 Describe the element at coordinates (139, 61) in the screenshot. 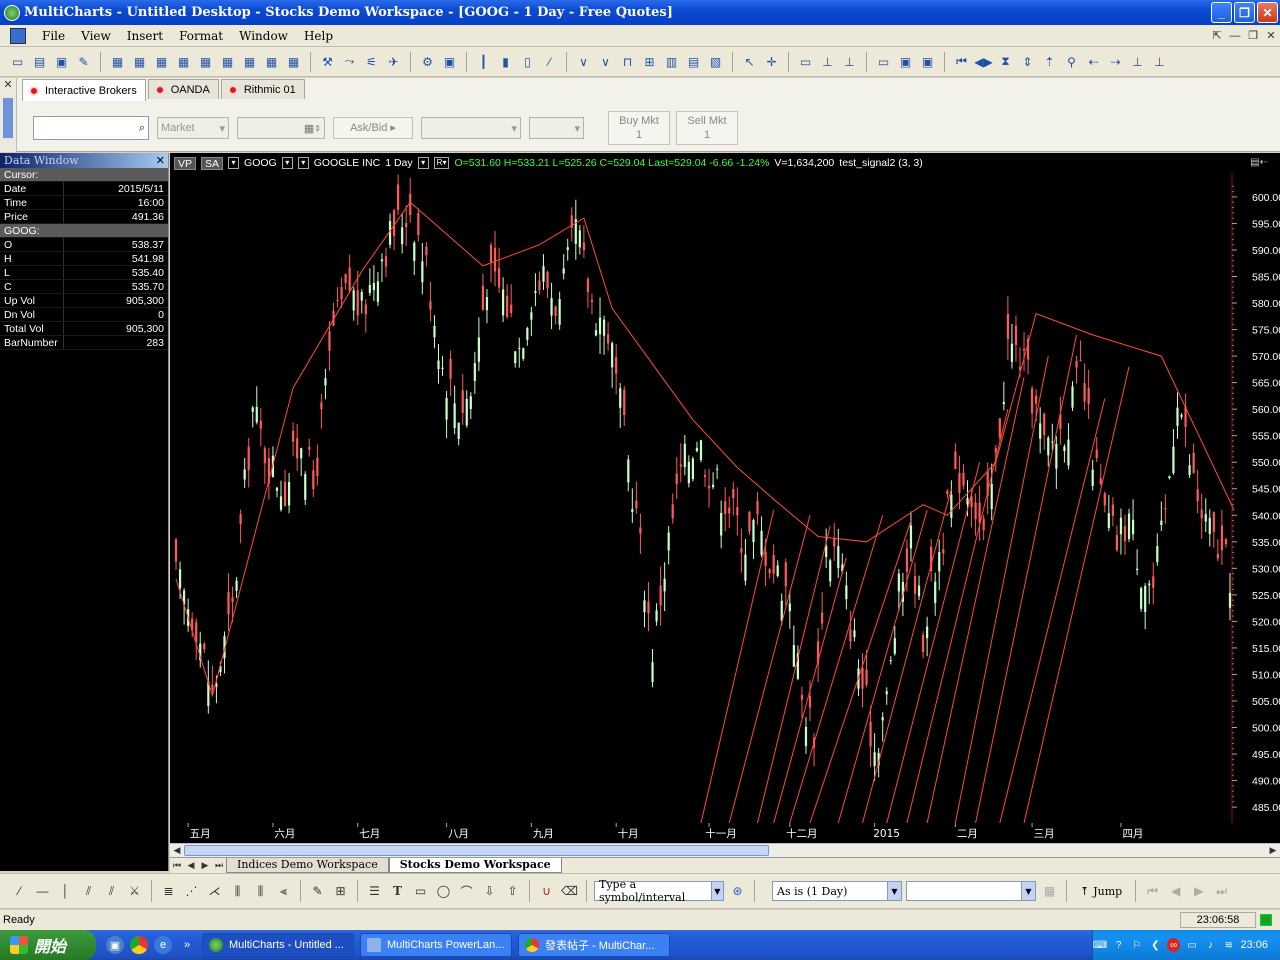

I see `window-layout-2-icon: ▦` at that location.